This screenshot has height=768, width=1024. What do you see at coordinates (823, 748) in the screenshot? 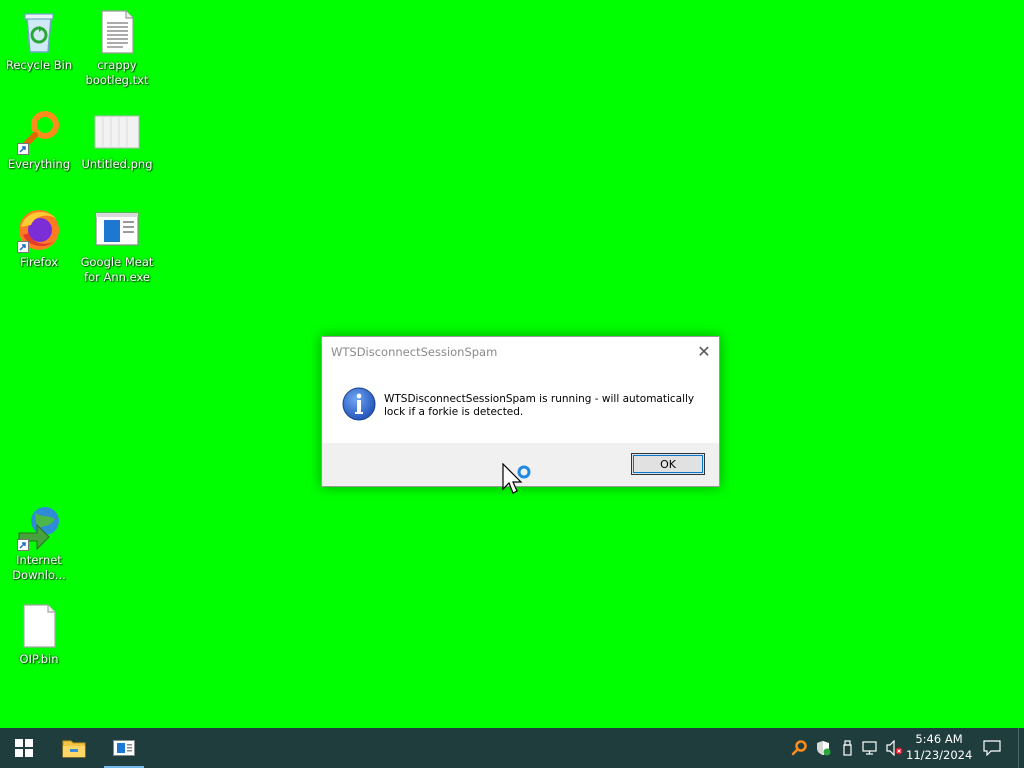
I see `defender-shield-icon` at bounding box center [823, 748].